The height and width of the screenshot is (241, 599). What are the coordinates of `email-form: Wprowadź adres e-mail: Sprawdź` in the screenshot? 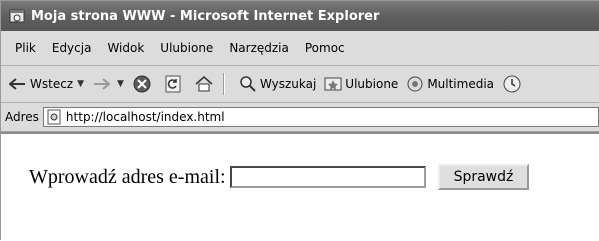 It's located at (279, 177).